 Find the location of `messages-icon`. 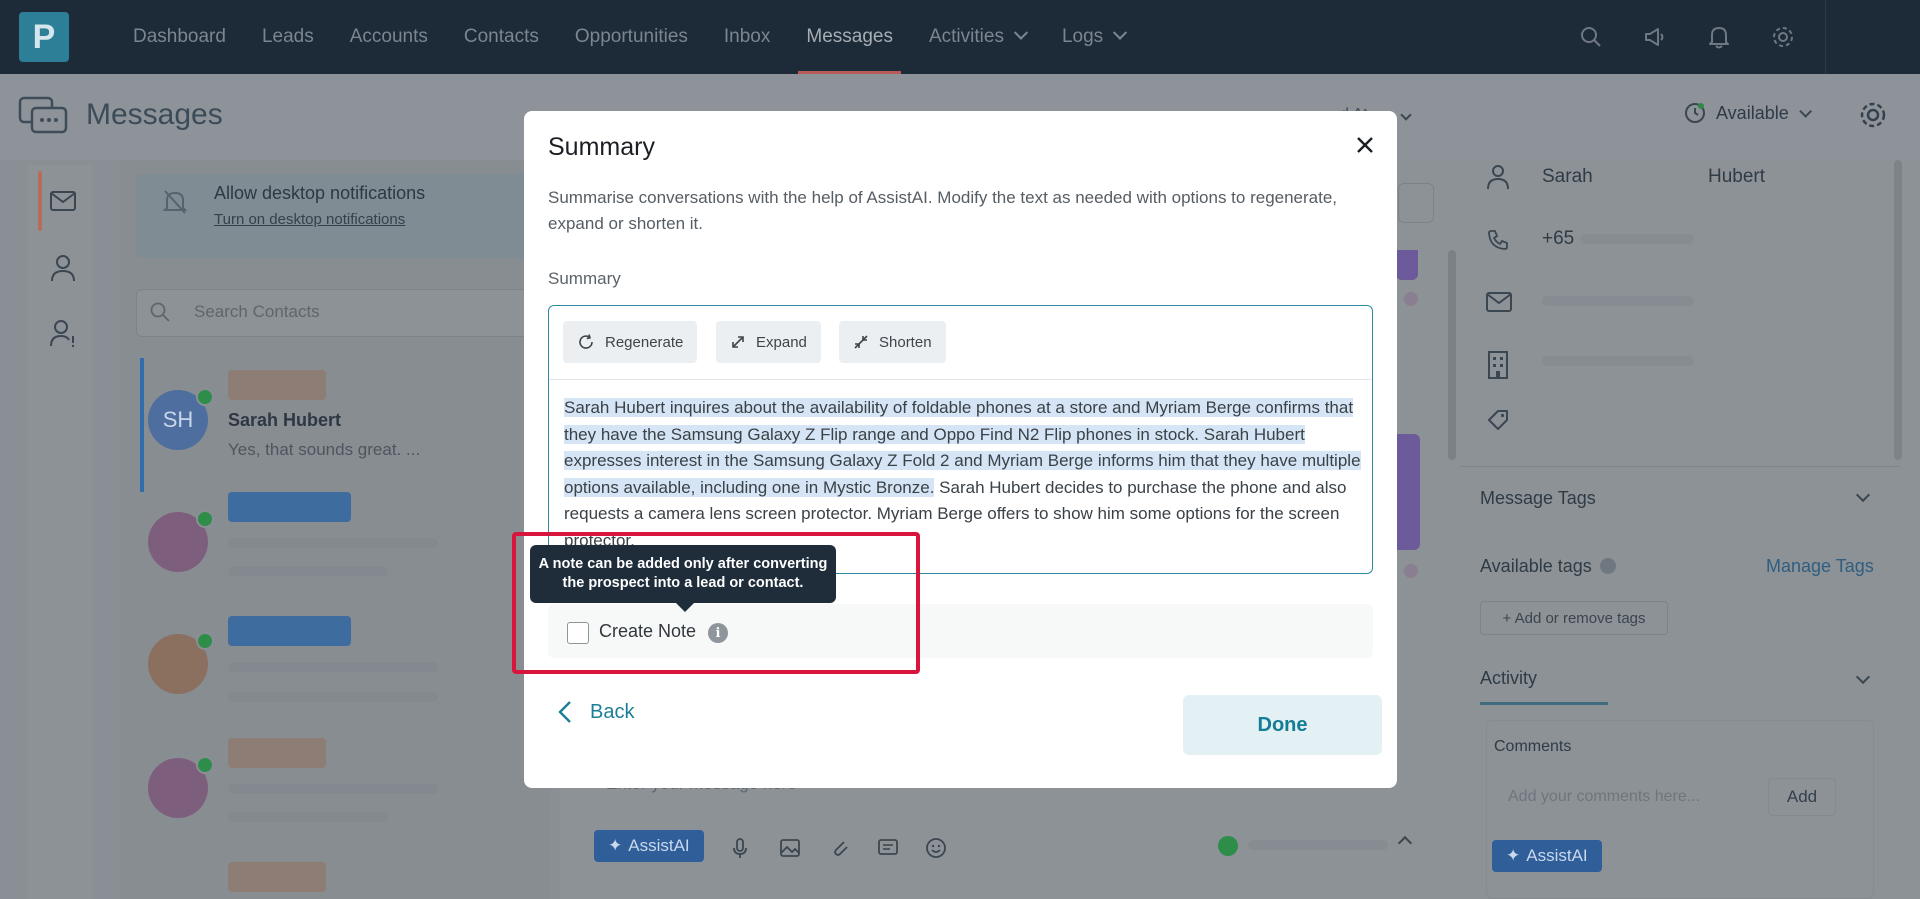

messages-icon is located at coordinates (44, 117).